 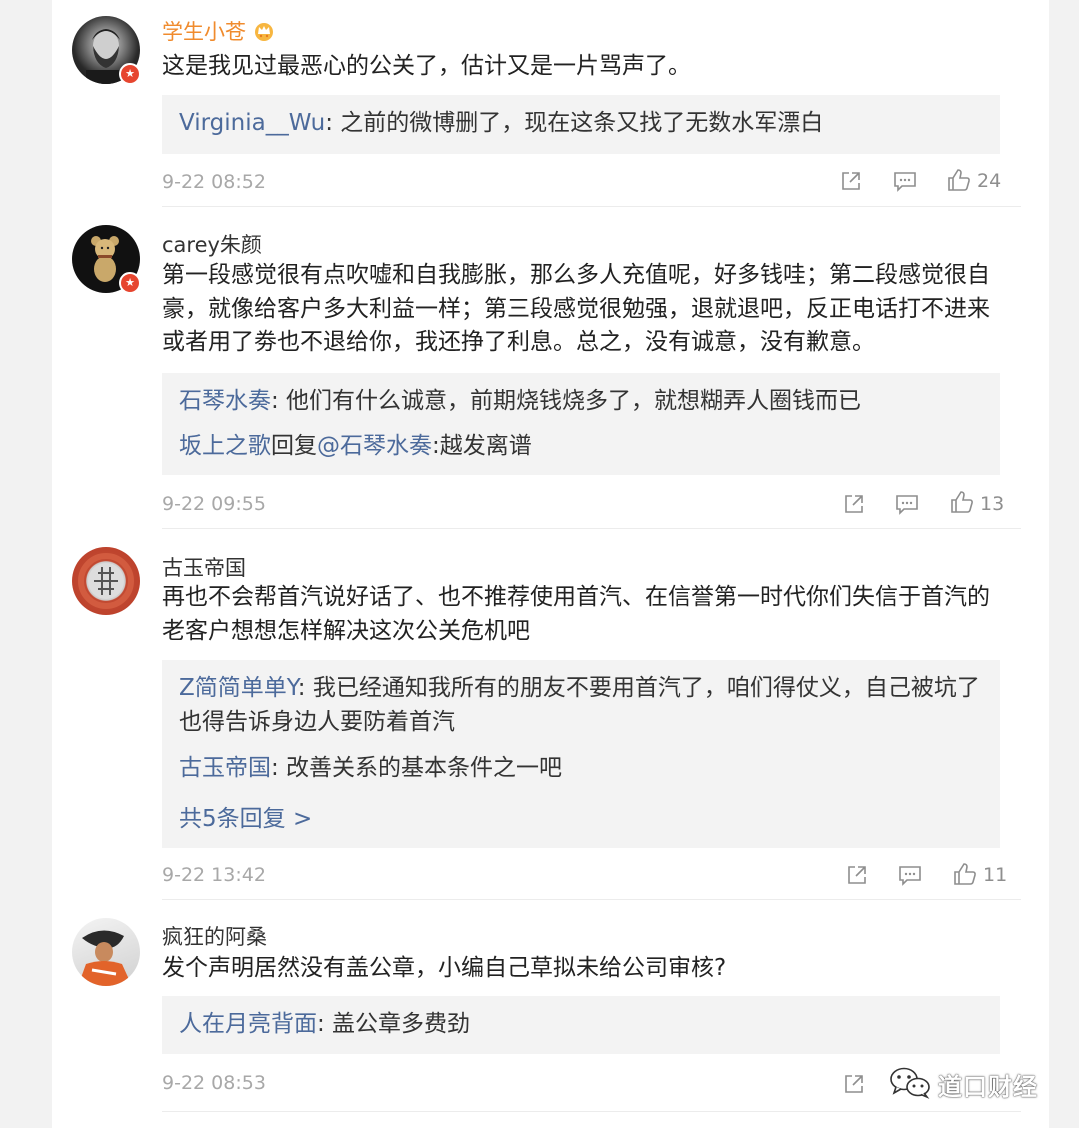 What do you see at coordinates (214, 1083) in the screenshot?
I see `comment-time: 9-22 08:53` at bounding box center [214, 1083].